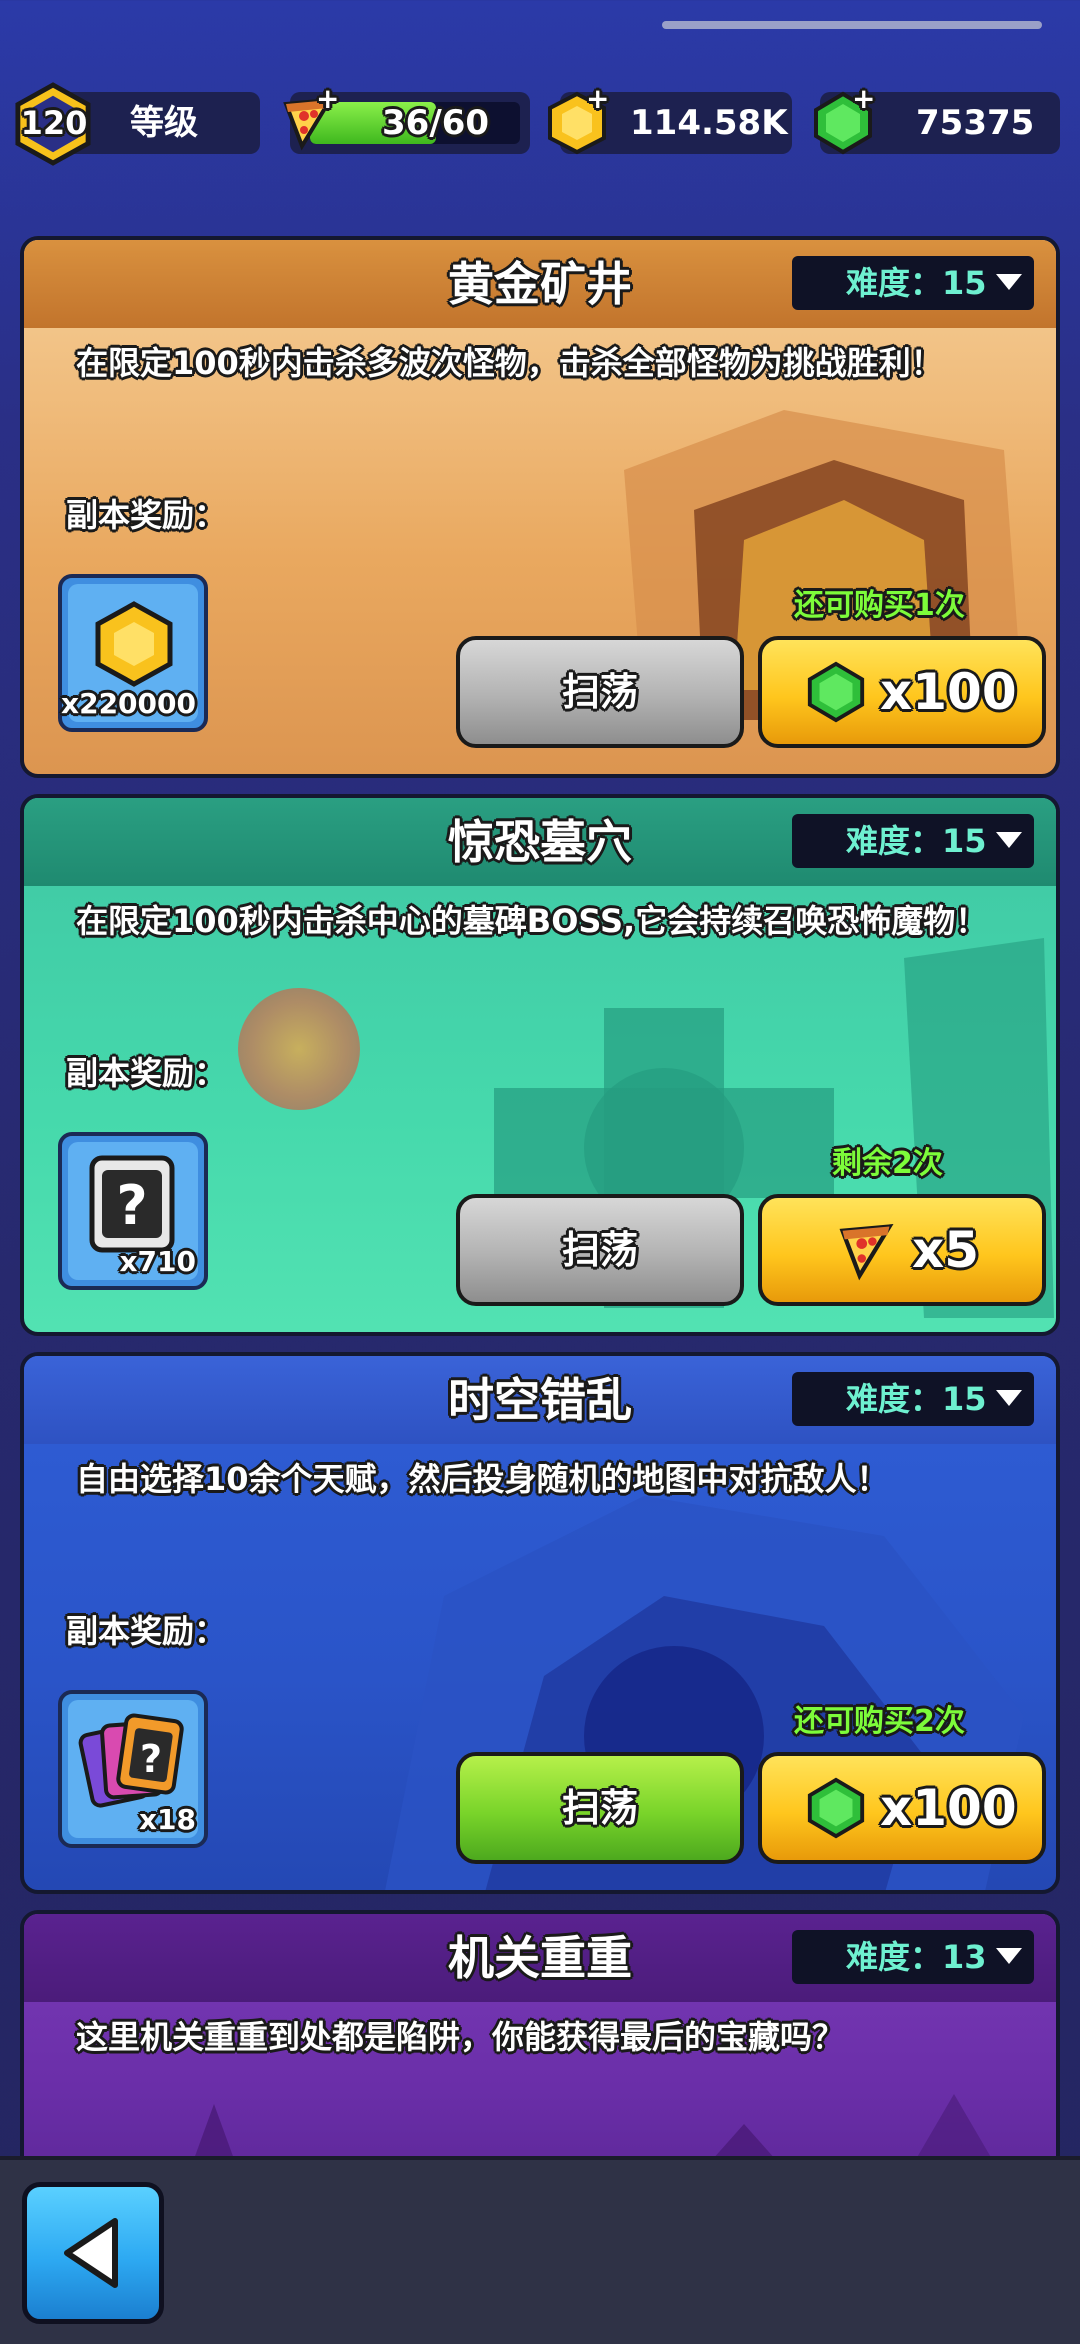 The height and width of the screenshot is (2344, 1080). I want to click on reward-quantity: x710, so click(157, 1261).